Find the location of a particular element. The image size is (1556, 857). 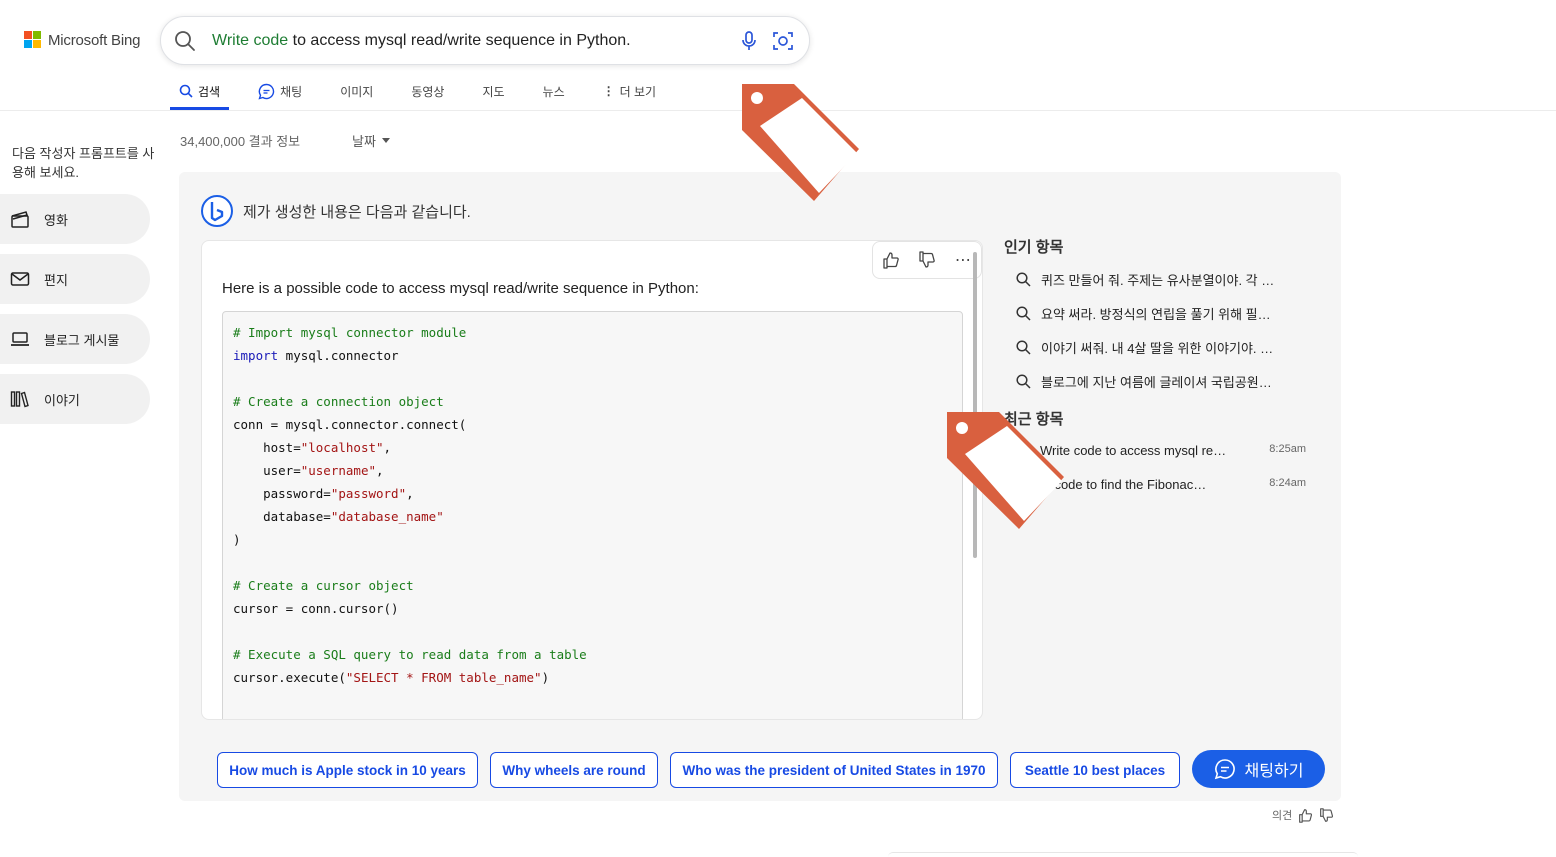

suggestion-chip: Why wheels are round is located at coordinates (574, 770).